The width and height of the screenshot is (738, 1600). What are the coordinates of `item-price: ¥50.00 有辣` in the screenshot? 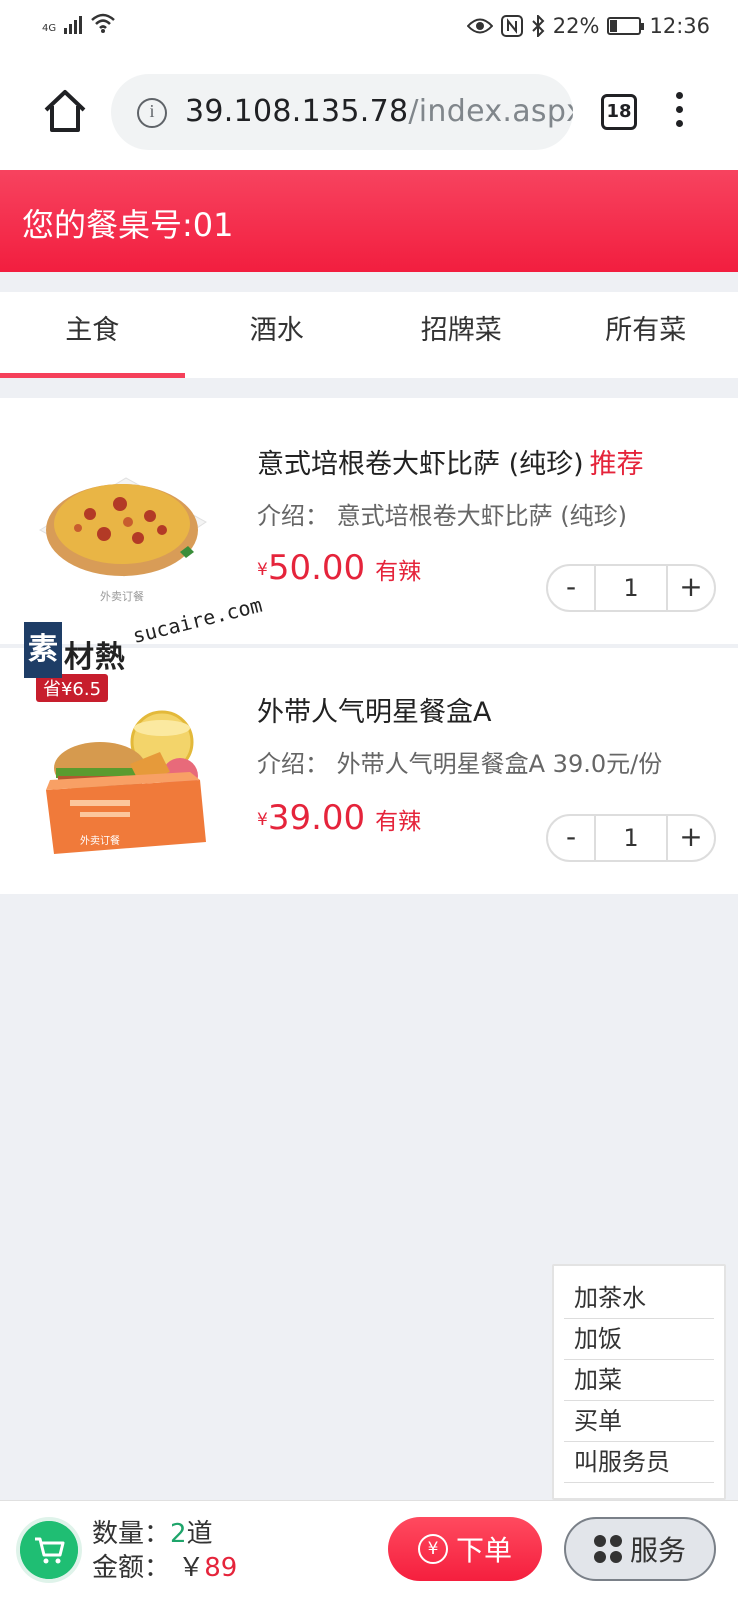 It's located at (339, 568).